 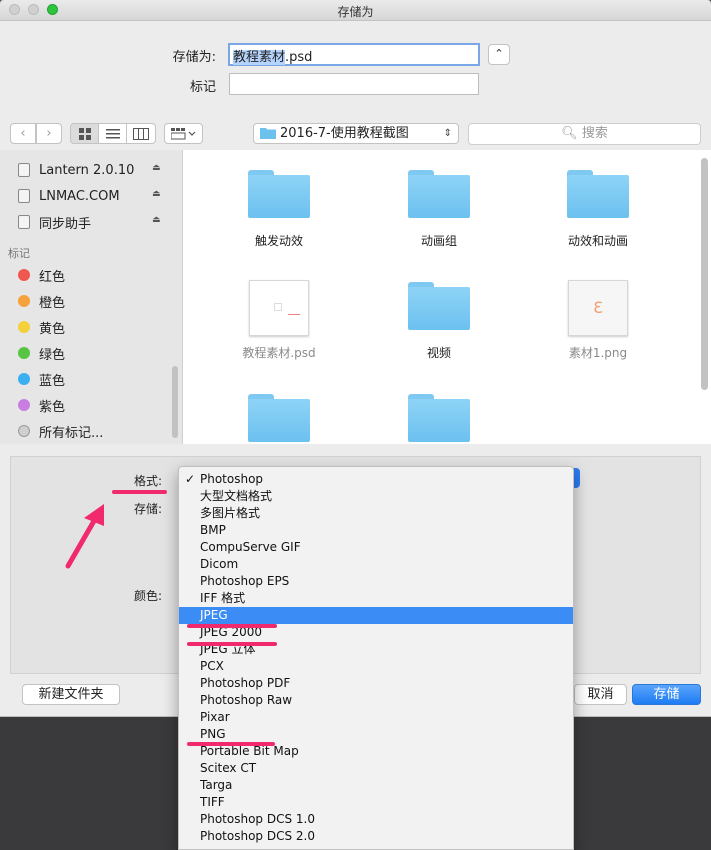 I want to click on format-menu-item-label: 大型文档格式, so click(x=236, y=496).